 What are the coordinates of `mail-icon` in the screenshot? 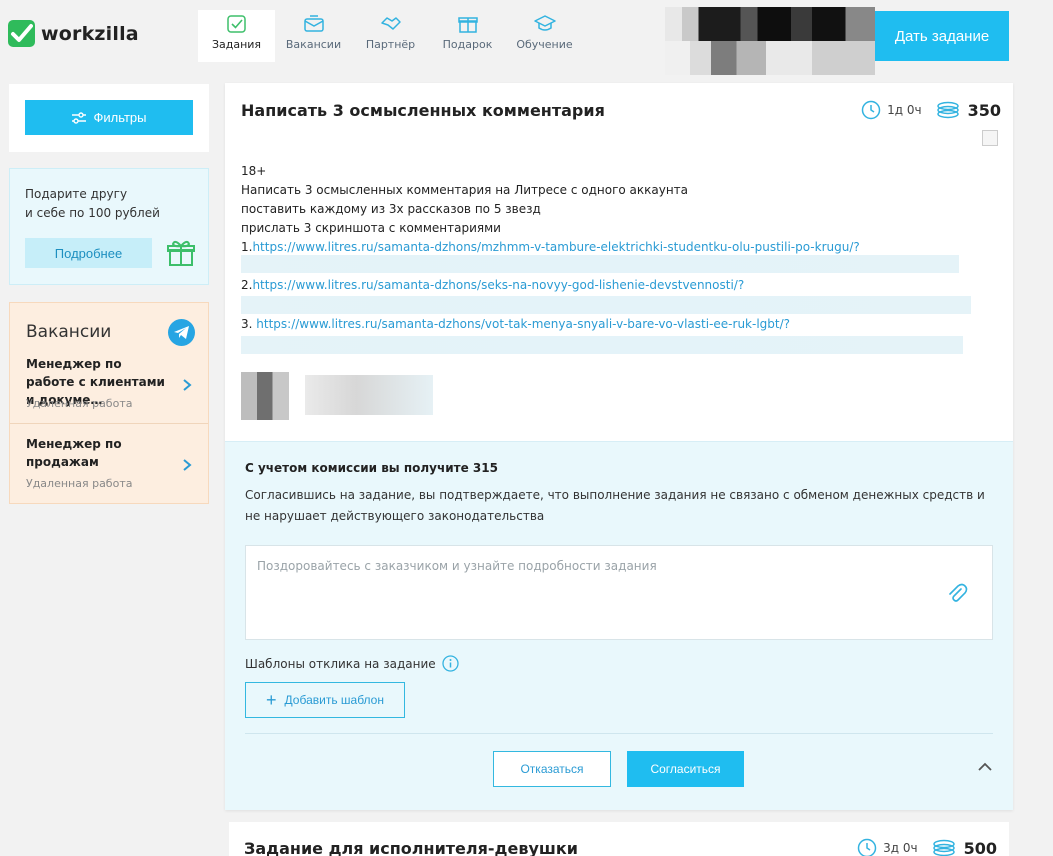 It's located at (313, 23).